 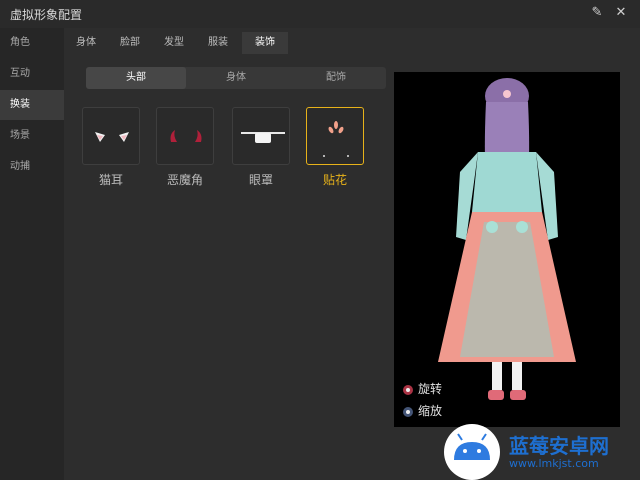 I want to click on subtab-accessory: 配饰, so click(x=336, y=78).